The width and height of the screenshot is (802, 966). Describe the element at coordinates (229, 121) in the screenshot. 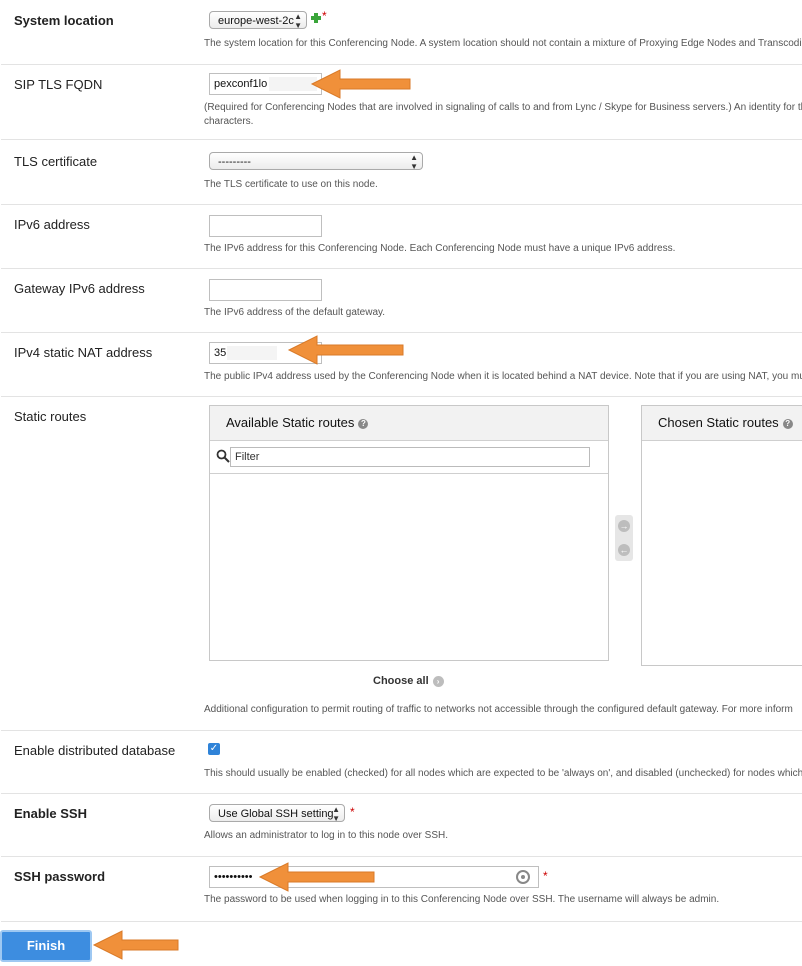

I see `sip-tls-fqdn-help-2: characters.` at that location.